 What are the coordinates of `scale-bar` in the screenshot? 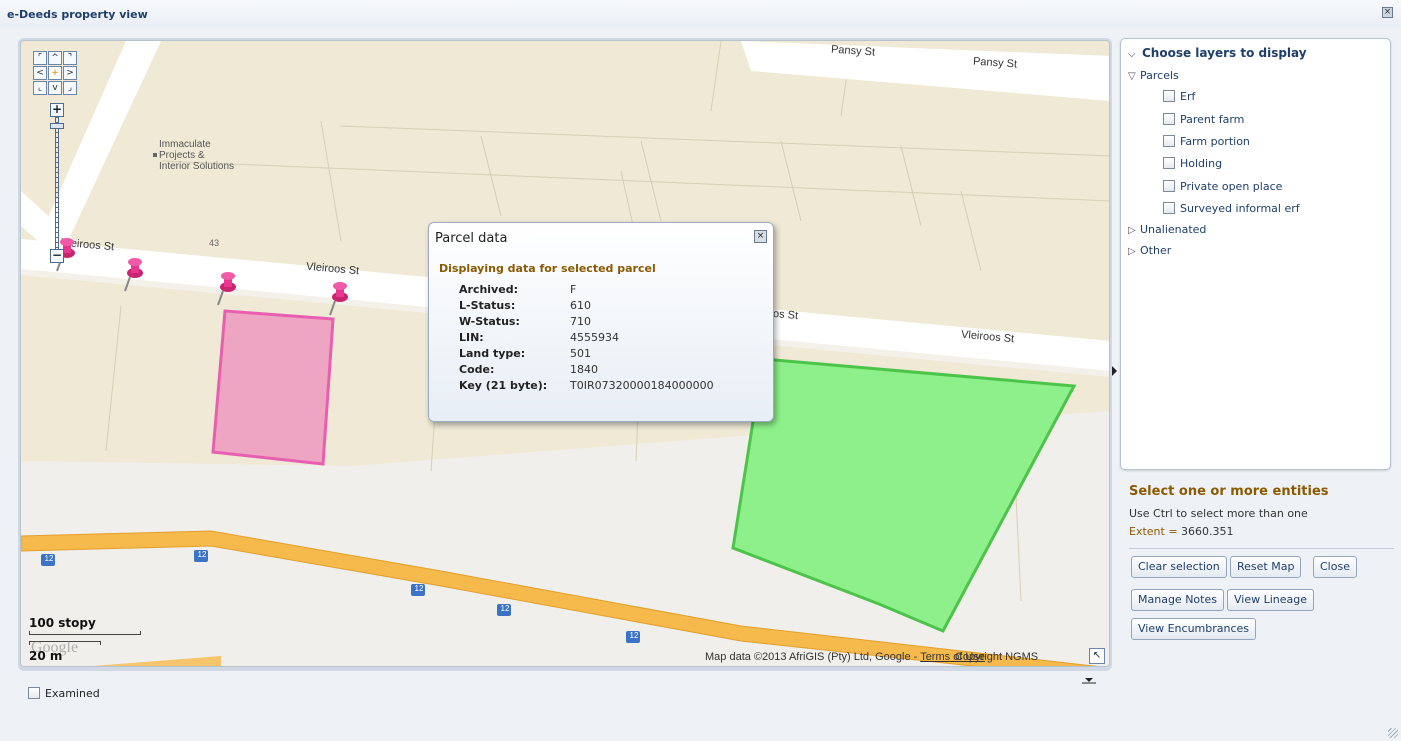 It's located at (85, 633).